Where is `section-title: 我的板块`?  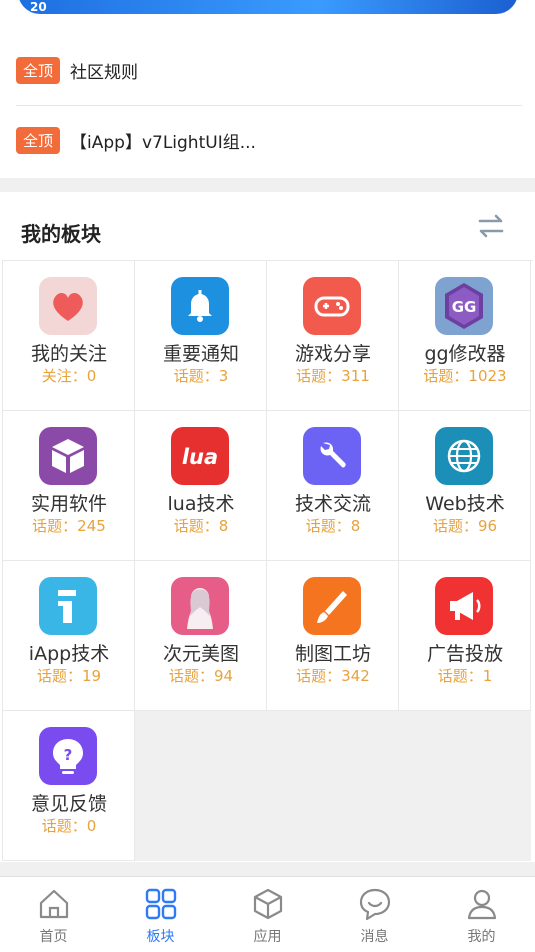 section-title: 我的板块 is located at coordinates (61, 234).